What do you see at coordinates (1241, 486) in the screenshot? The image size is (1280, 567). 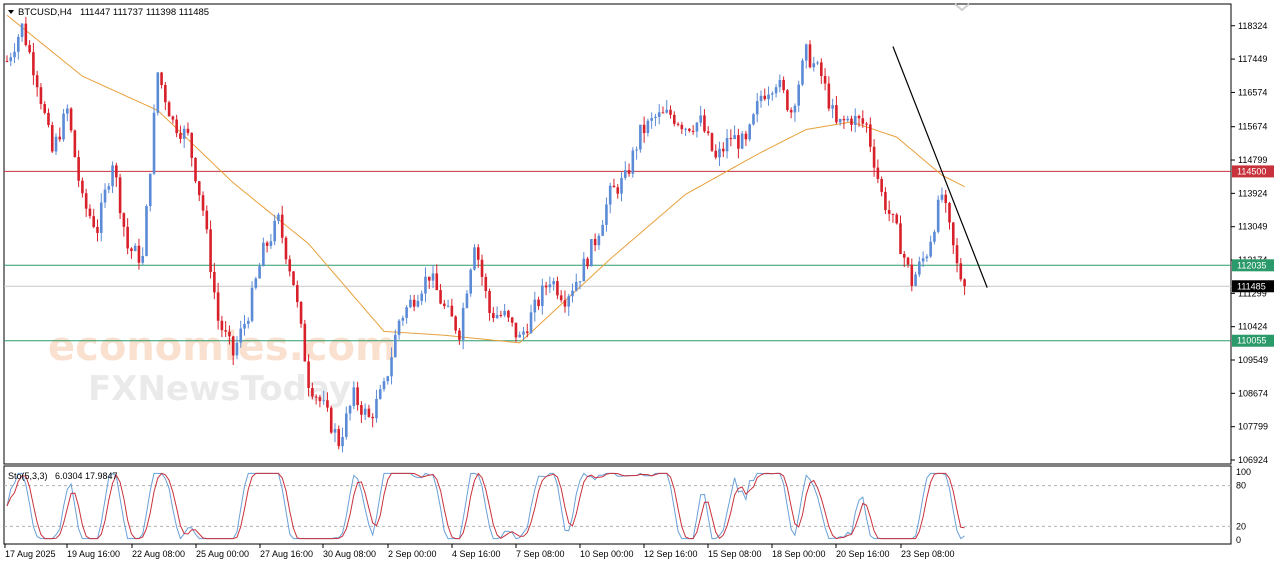 I see `stoch-ytick-label: 80` at bounding box center [1241, 486].